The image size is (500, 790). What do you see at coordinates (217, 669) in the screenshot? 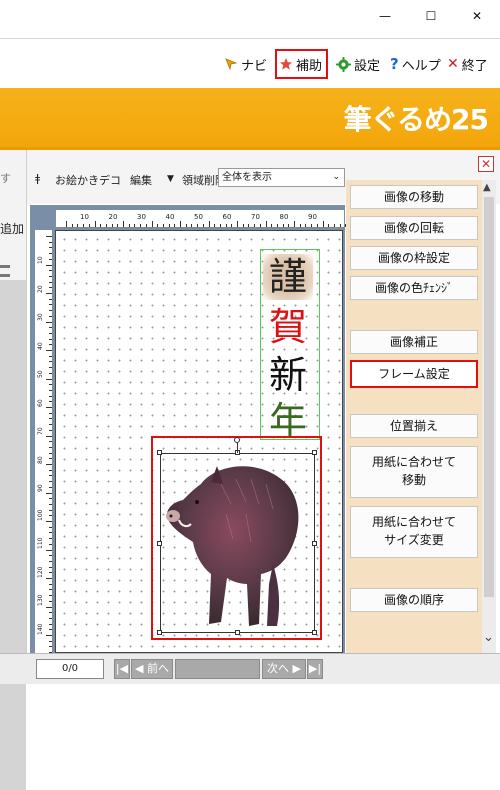
I see `page-slider-track` at bounding box center [217, 669].